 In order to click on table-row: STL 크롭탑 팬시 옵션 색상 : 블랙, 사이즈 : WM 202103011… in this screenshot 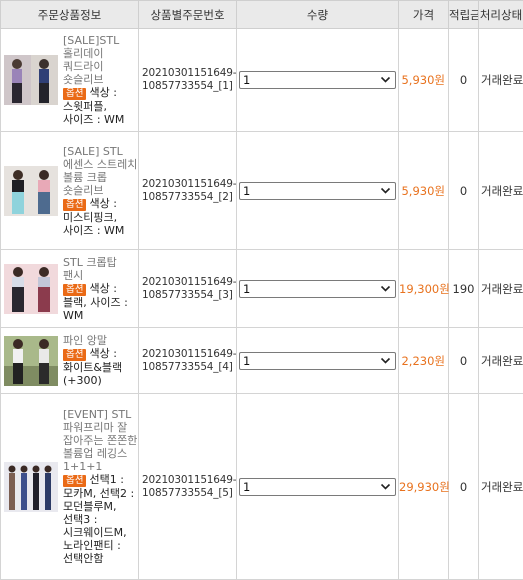, I will do `click(261, 288)`.